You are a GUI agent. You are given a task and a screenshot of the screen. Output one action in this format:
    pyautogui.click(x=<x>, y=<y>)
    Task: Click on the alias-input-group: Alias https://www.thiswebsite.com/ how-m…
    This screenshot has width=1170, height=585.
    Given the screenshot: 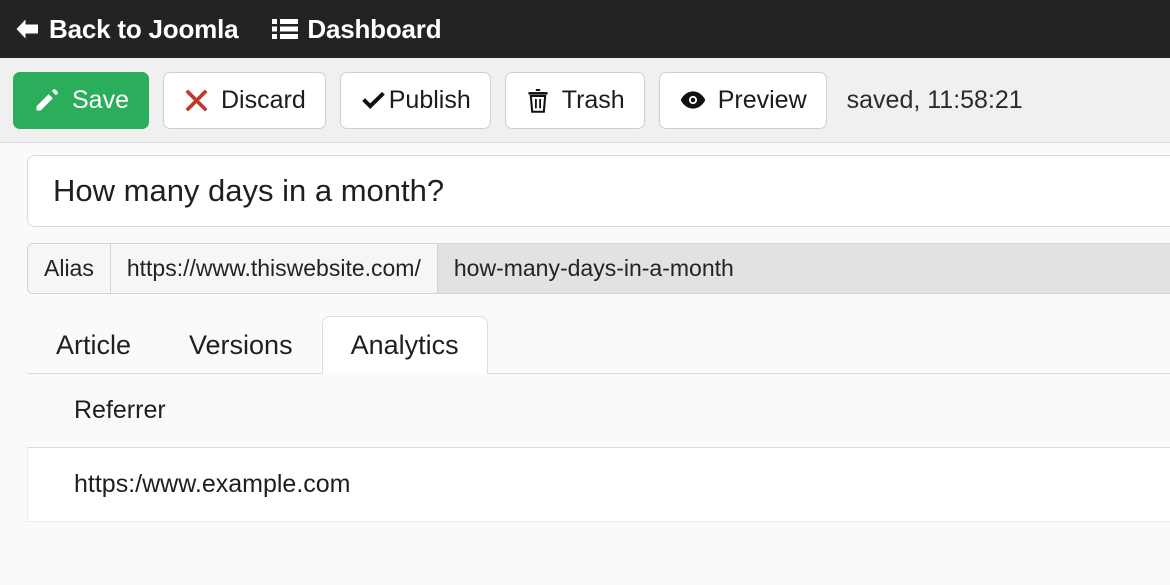 What is the action you would take?
    pyautogui.click(x=598, y=268)
    